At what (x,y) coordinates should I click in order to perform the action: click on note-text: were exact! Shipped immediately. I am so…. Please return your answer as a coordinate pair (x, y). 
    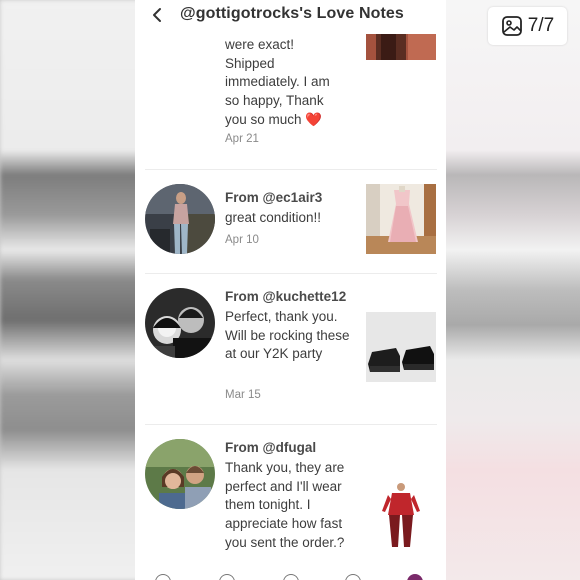
    Looking at the image, I should click on (277, 82).